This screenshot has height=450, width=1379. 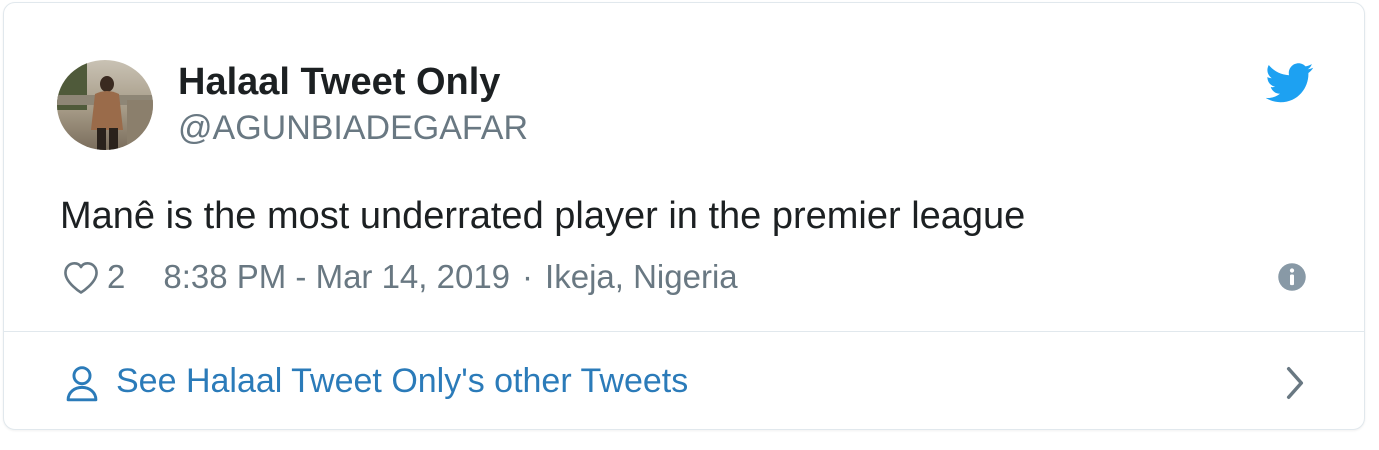 What do you see at coordinates (81, 277) in the screenshot?
I see `heart-icon` at bounding box center [81, 277].